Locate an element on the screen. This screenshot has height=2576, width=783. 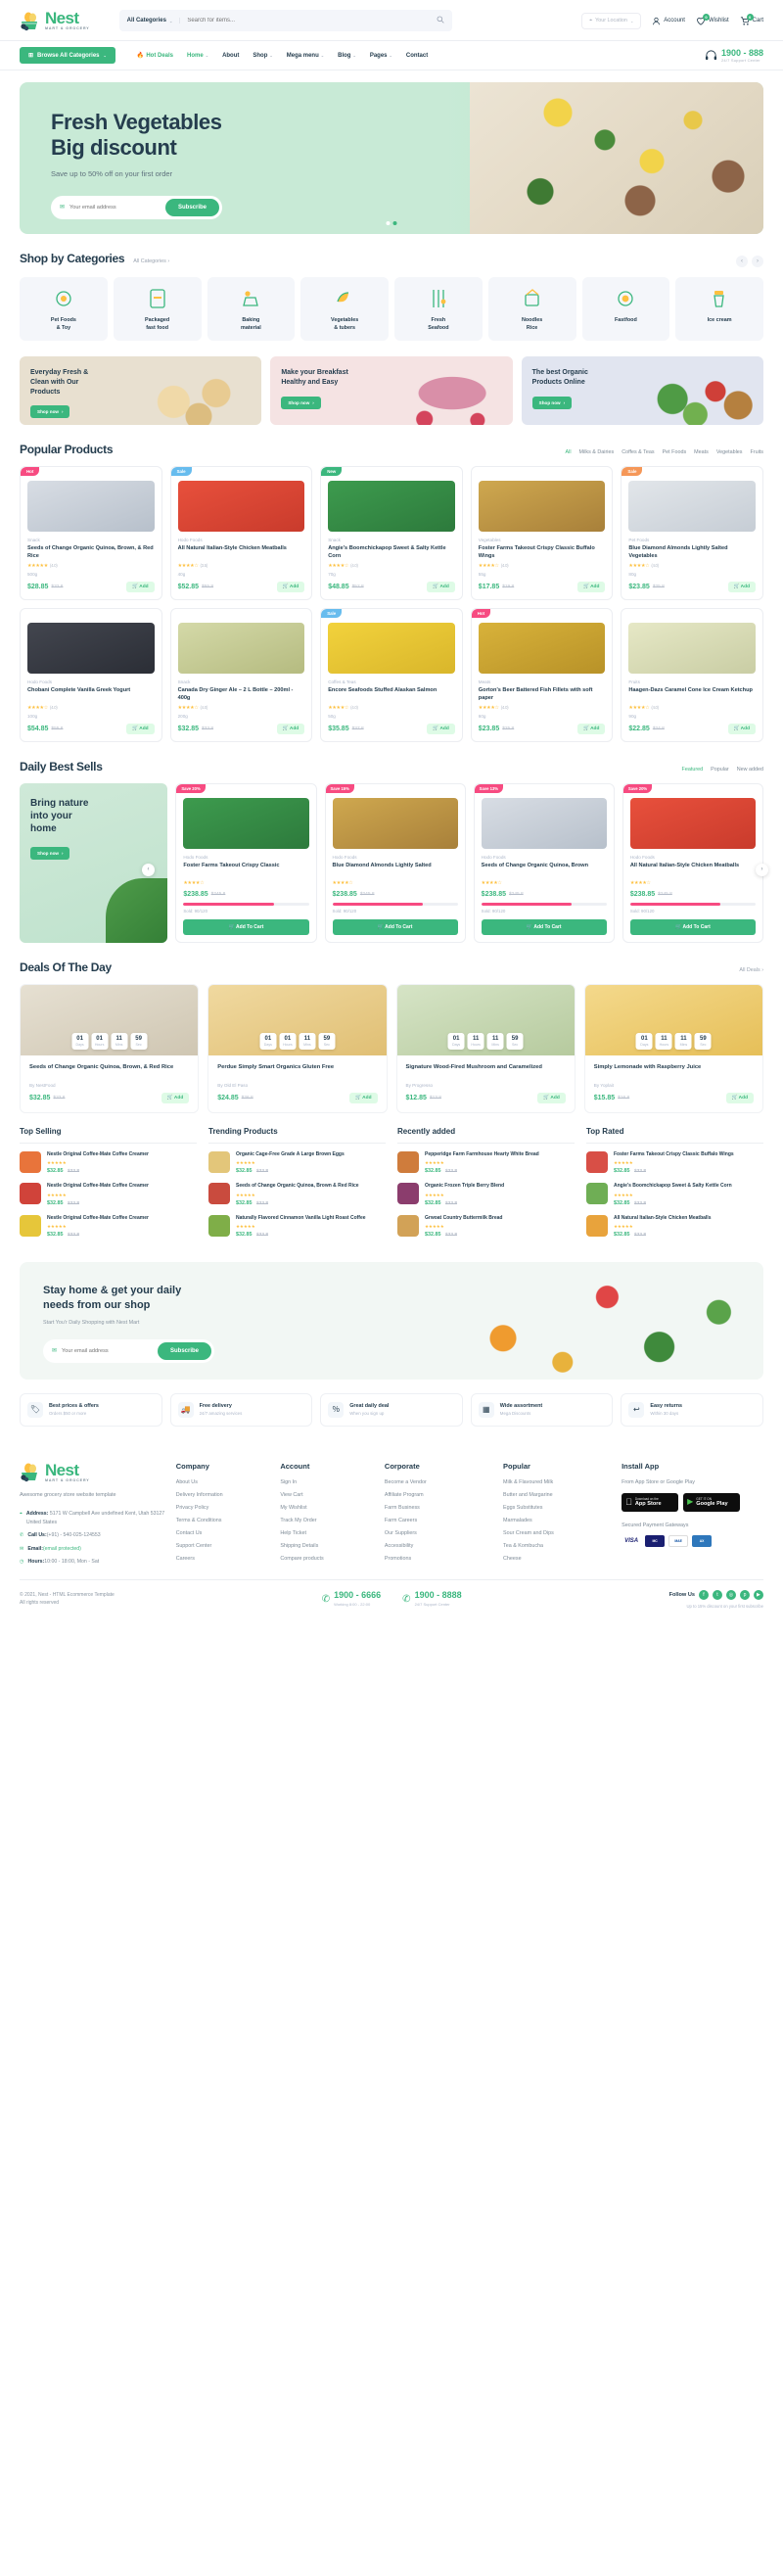
footer-link: Milk & Flavoured Milk is located at coordinates (558, 1482).